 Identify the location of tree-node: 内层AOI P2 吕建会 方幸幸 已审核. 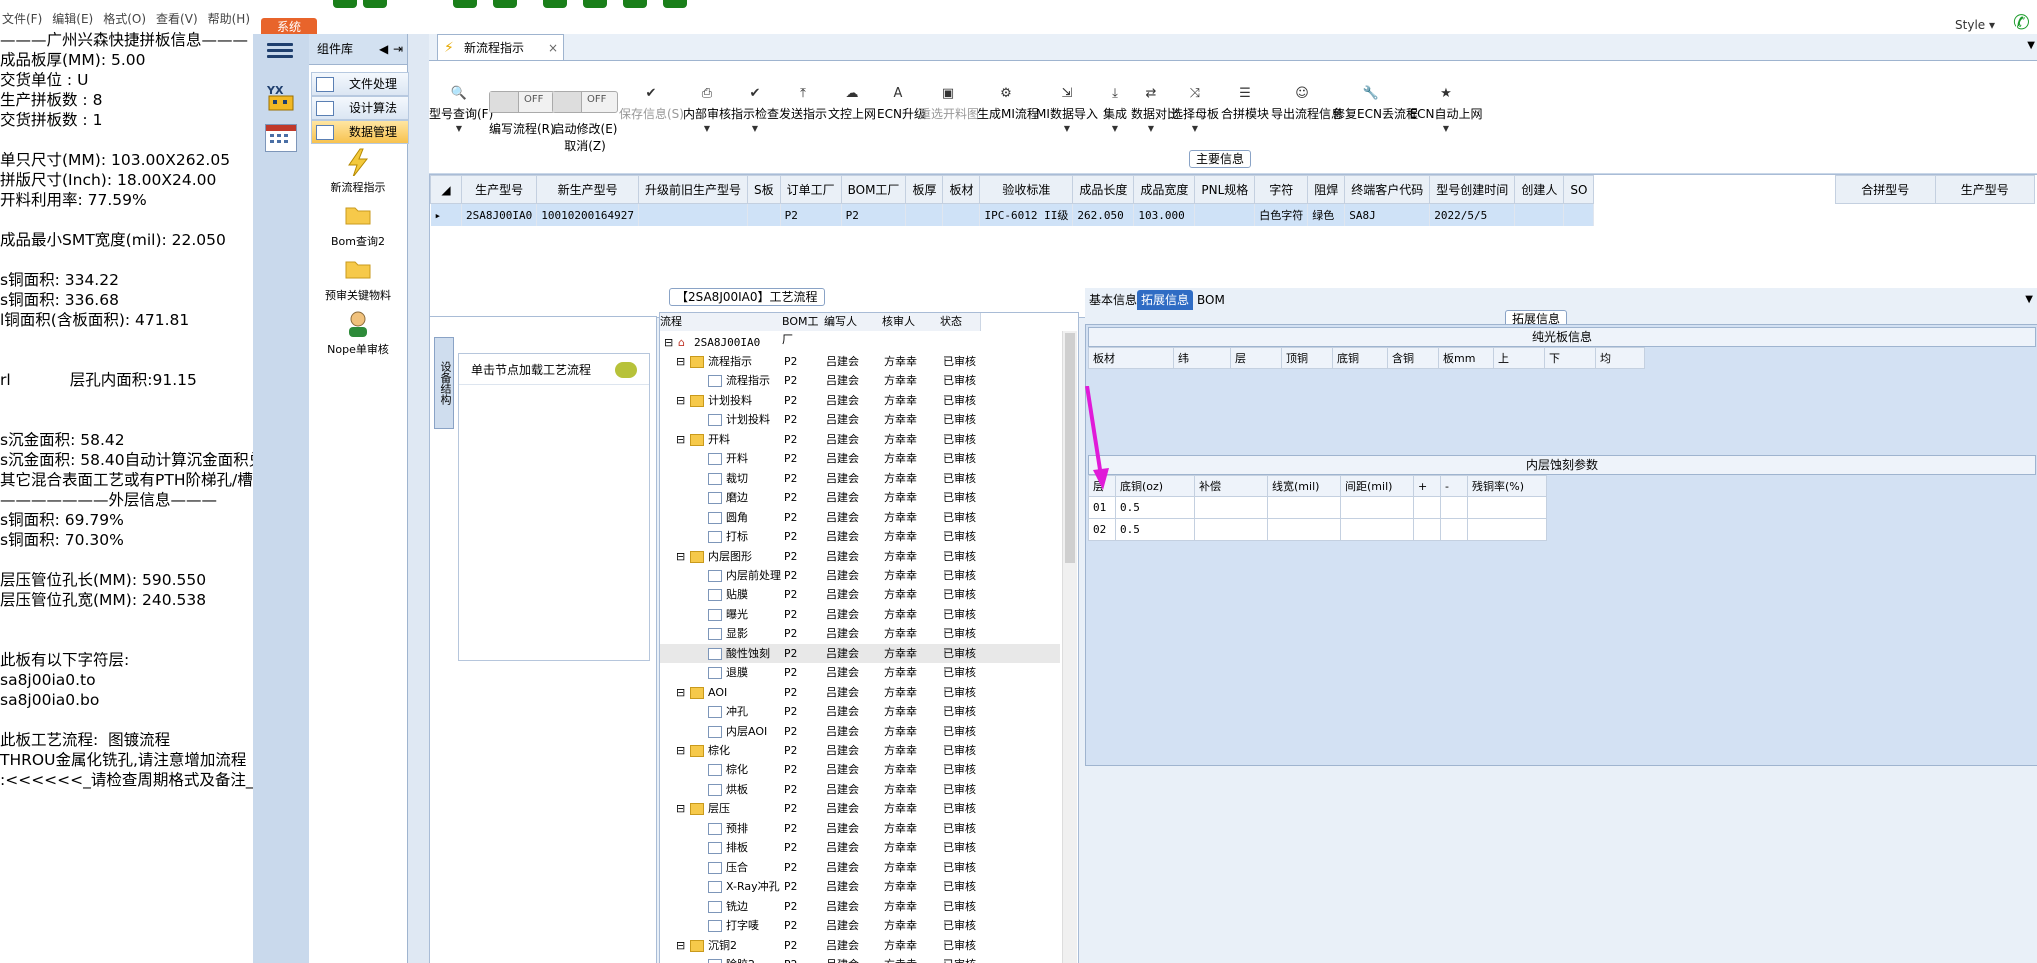
(860, 731).